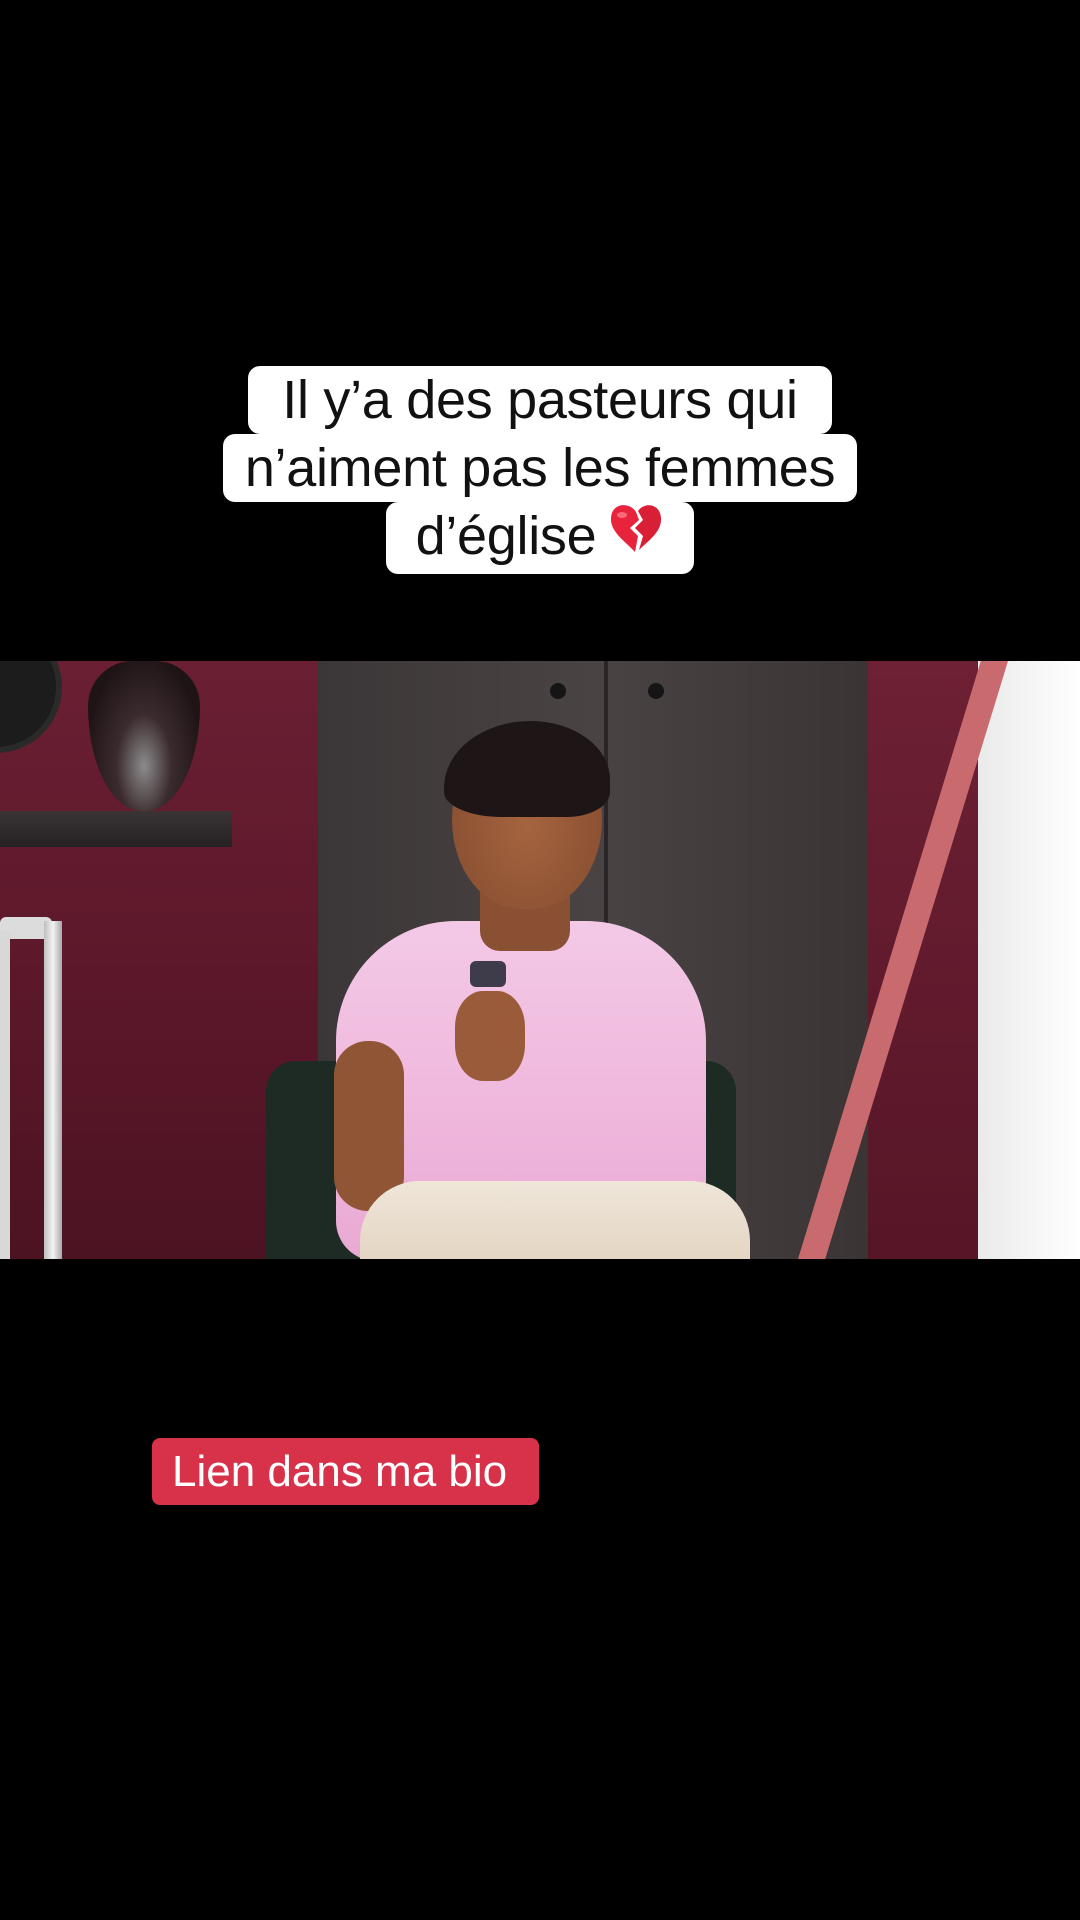  What do you see at coordinates (488, 974) in the screenshot?
I see `microphone-clip` at bounding box center [488, 974].